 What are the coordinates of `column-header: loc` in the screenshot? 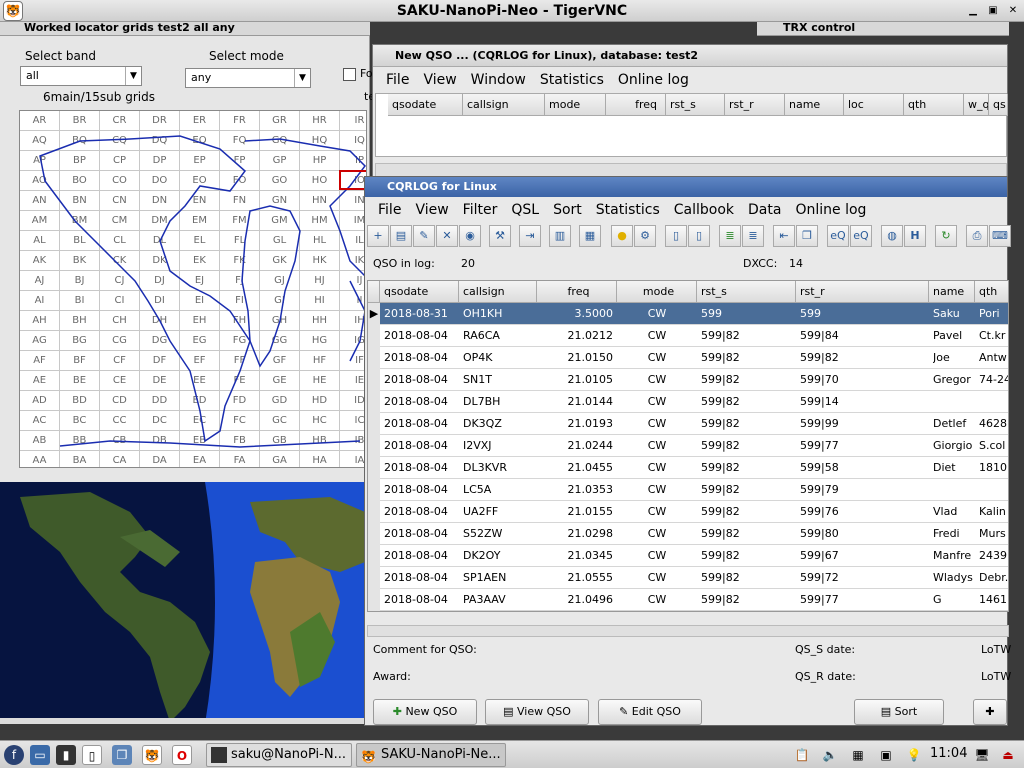 It's located at (874, 105).